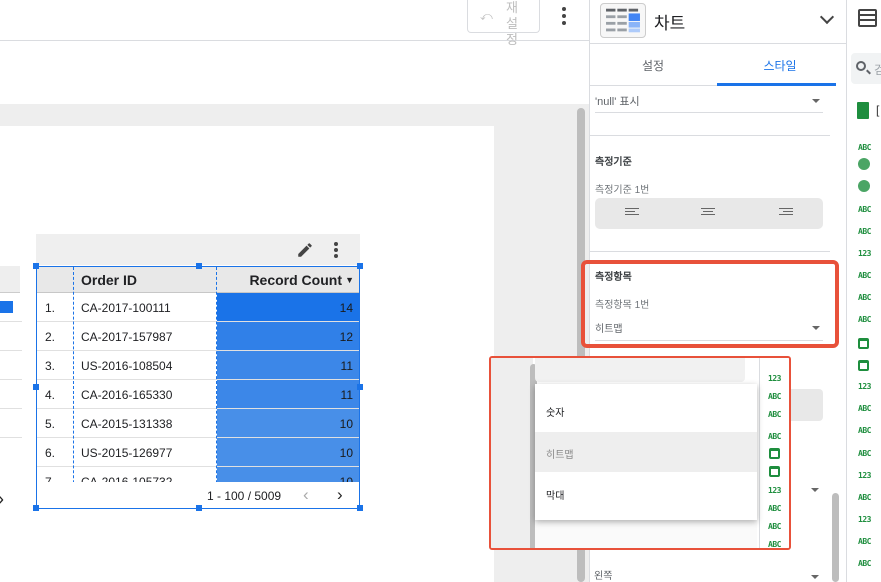  I want to click on partial-table-bar, so click(6, 307).